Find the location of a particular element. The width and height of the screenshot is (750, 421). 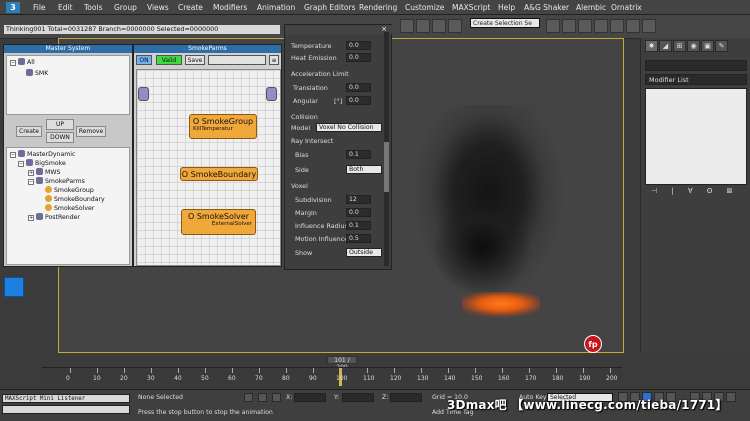

save-button: Save is located at coordinates (195, 60).